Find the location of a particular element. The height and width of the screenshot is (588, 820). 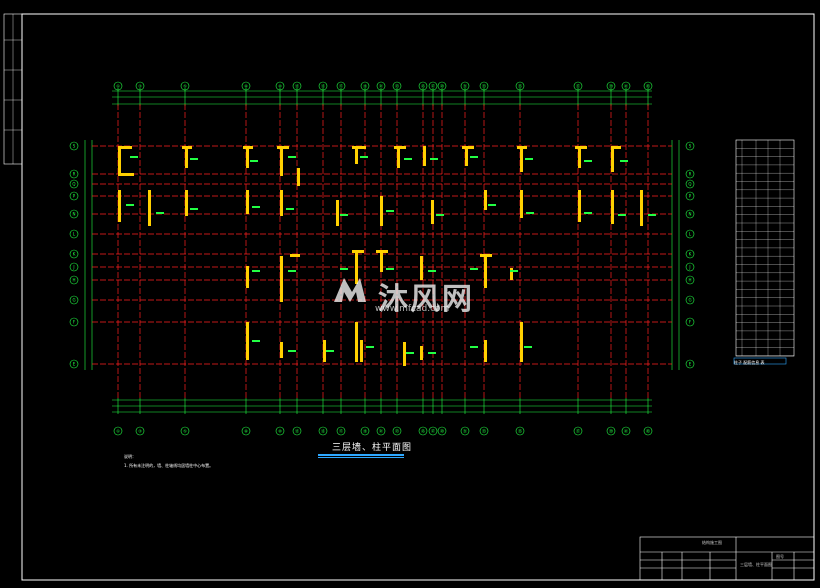

axis-bubble-left: P is located at coordinates (74, 196).